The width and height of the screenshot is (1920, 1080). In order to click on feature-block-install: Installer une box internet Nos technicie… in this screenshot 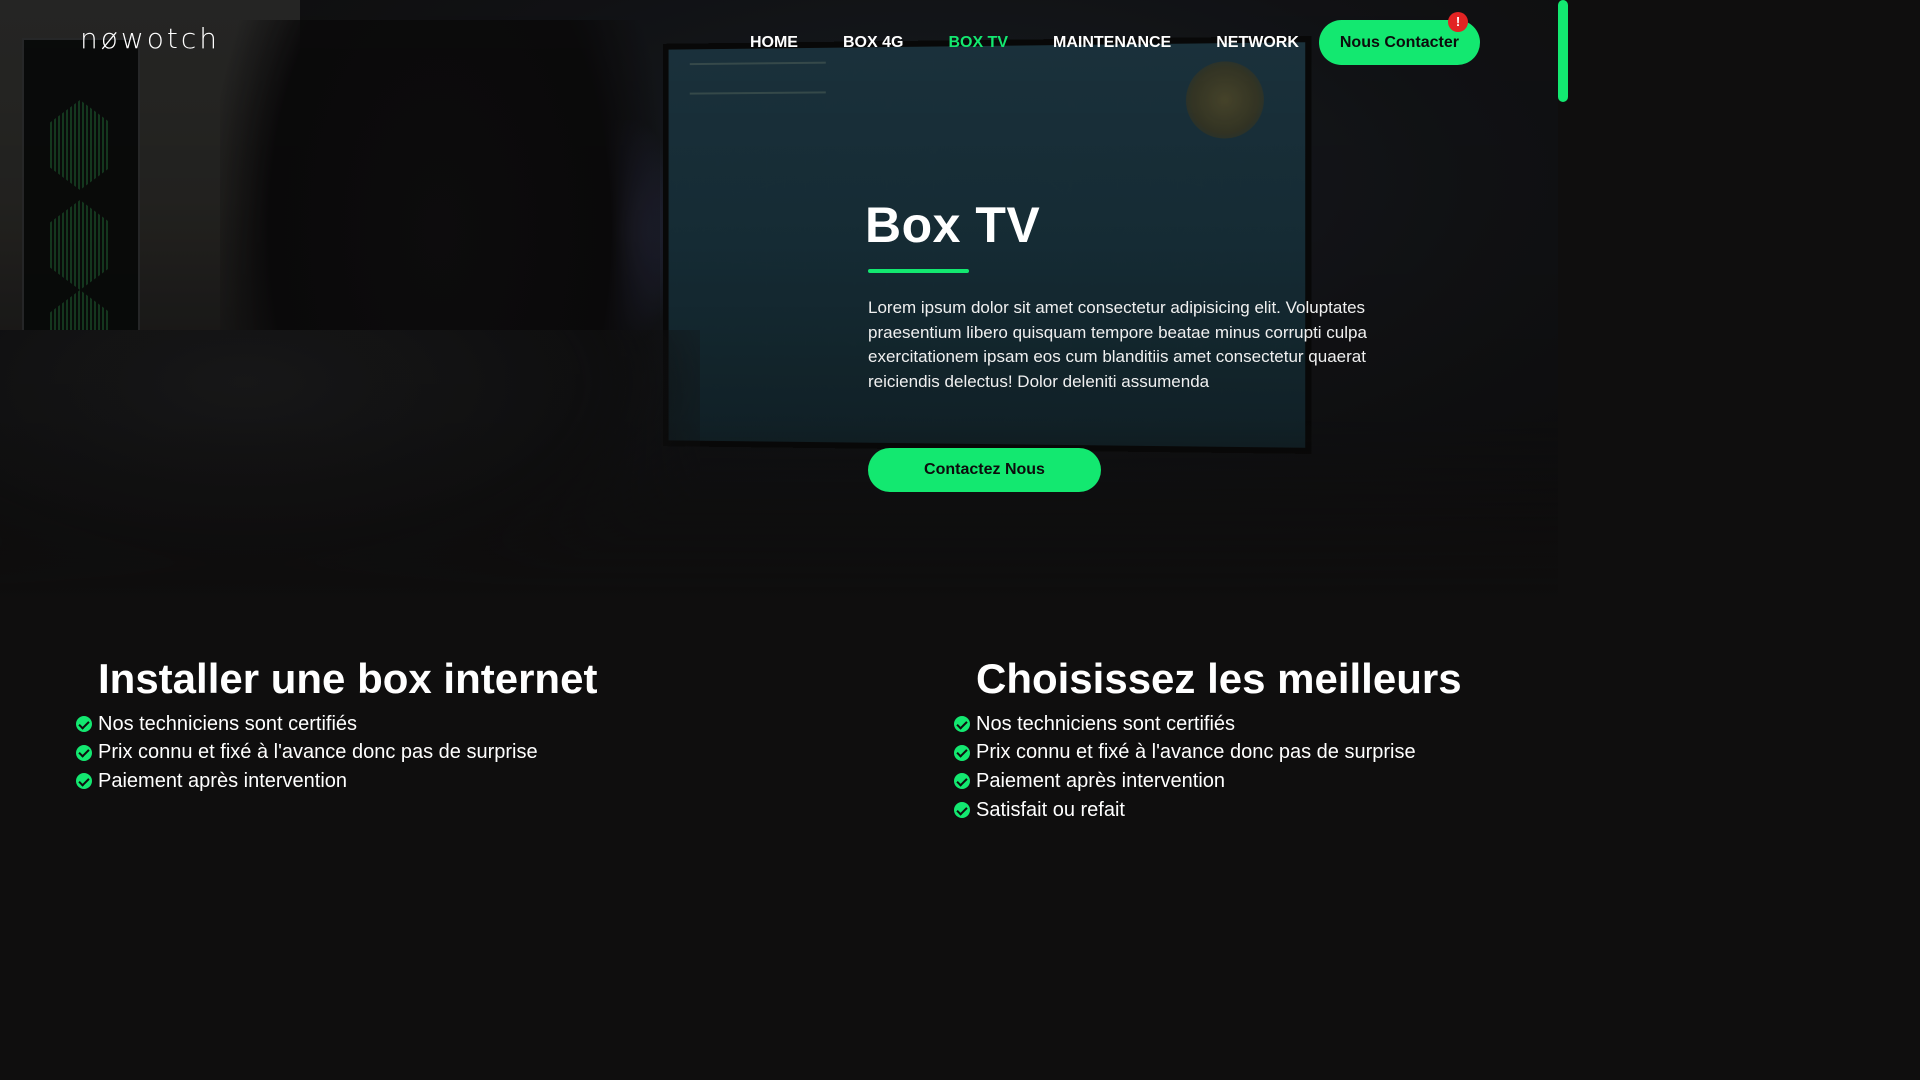, I will do `click(336, 724)`.